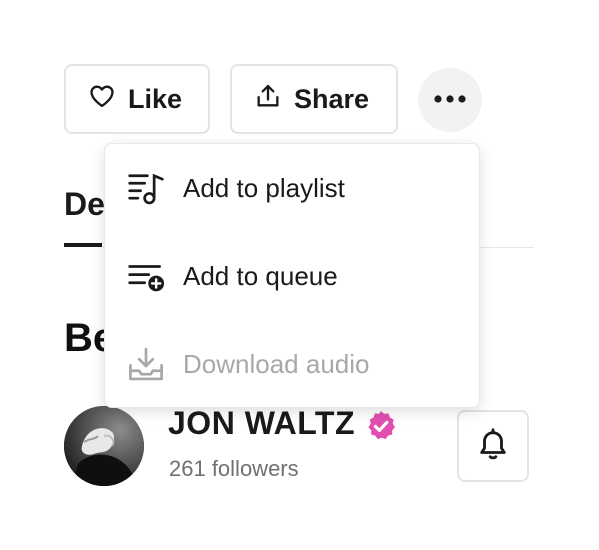  I want to click on heart-icon, so click(102, 99).